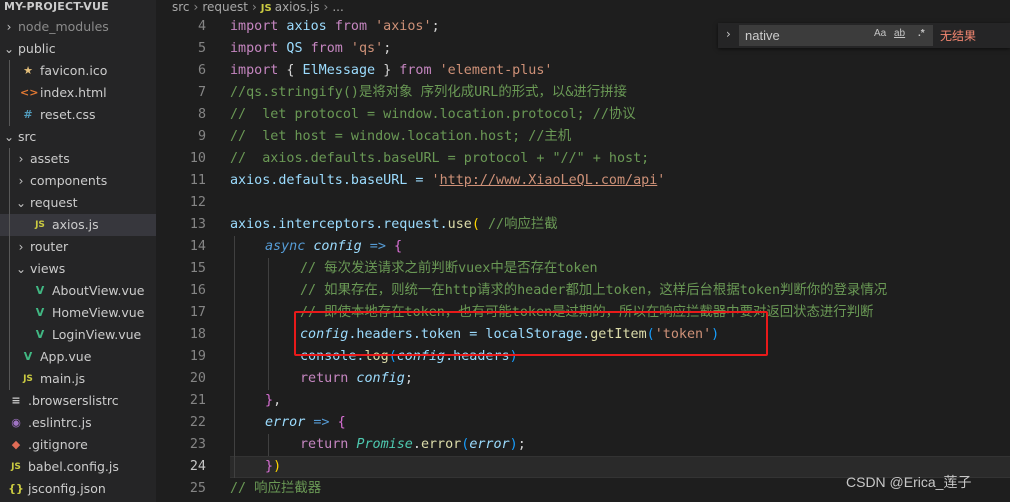 This screenshot has height=502, width=1010. Describe the element at coordinates (197, 488) in the screenshot. I see `line-number-text: 25` at that location.